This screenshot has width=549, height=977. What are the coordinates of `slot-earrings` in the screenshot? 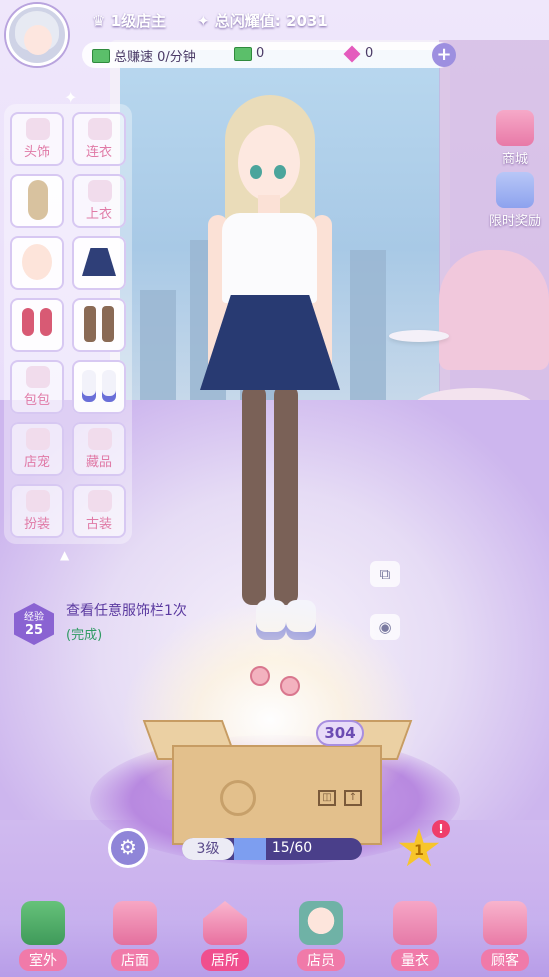 It's located at (37, 325).